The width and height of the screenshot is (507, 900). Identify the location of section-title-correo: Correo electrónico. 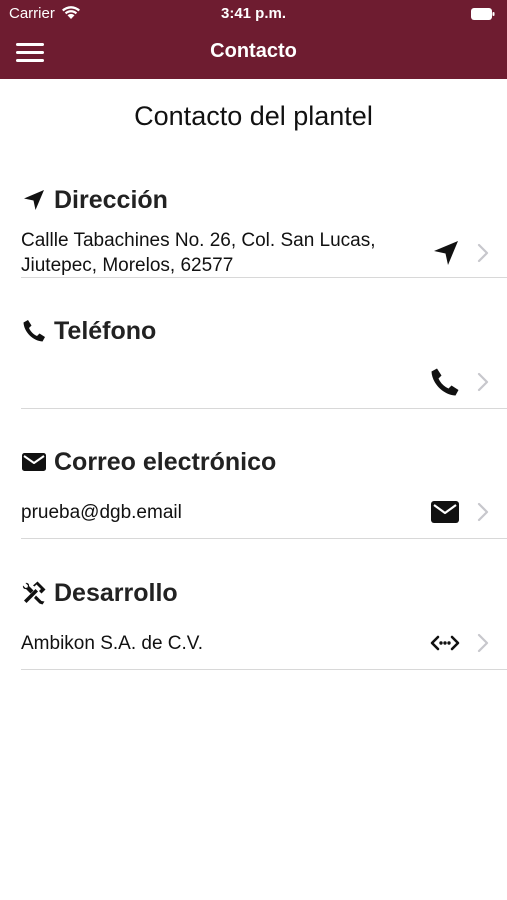
(148, 462).